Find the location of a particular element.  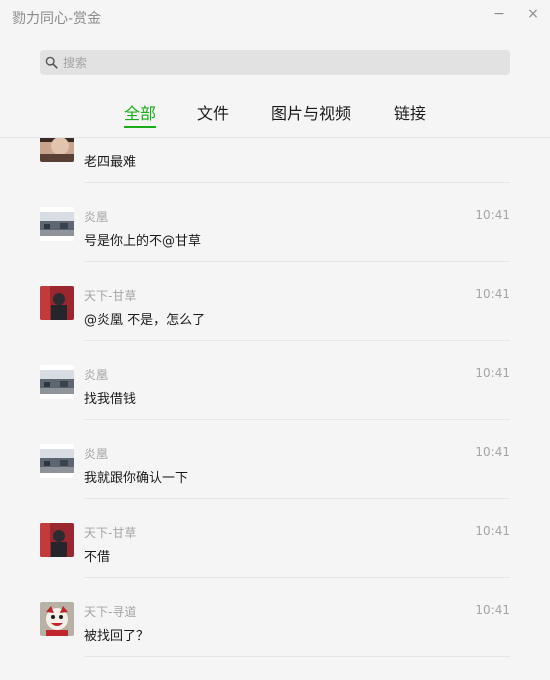

message-text: 号是你上的不@甘草 is located at coordinates (143, 241).